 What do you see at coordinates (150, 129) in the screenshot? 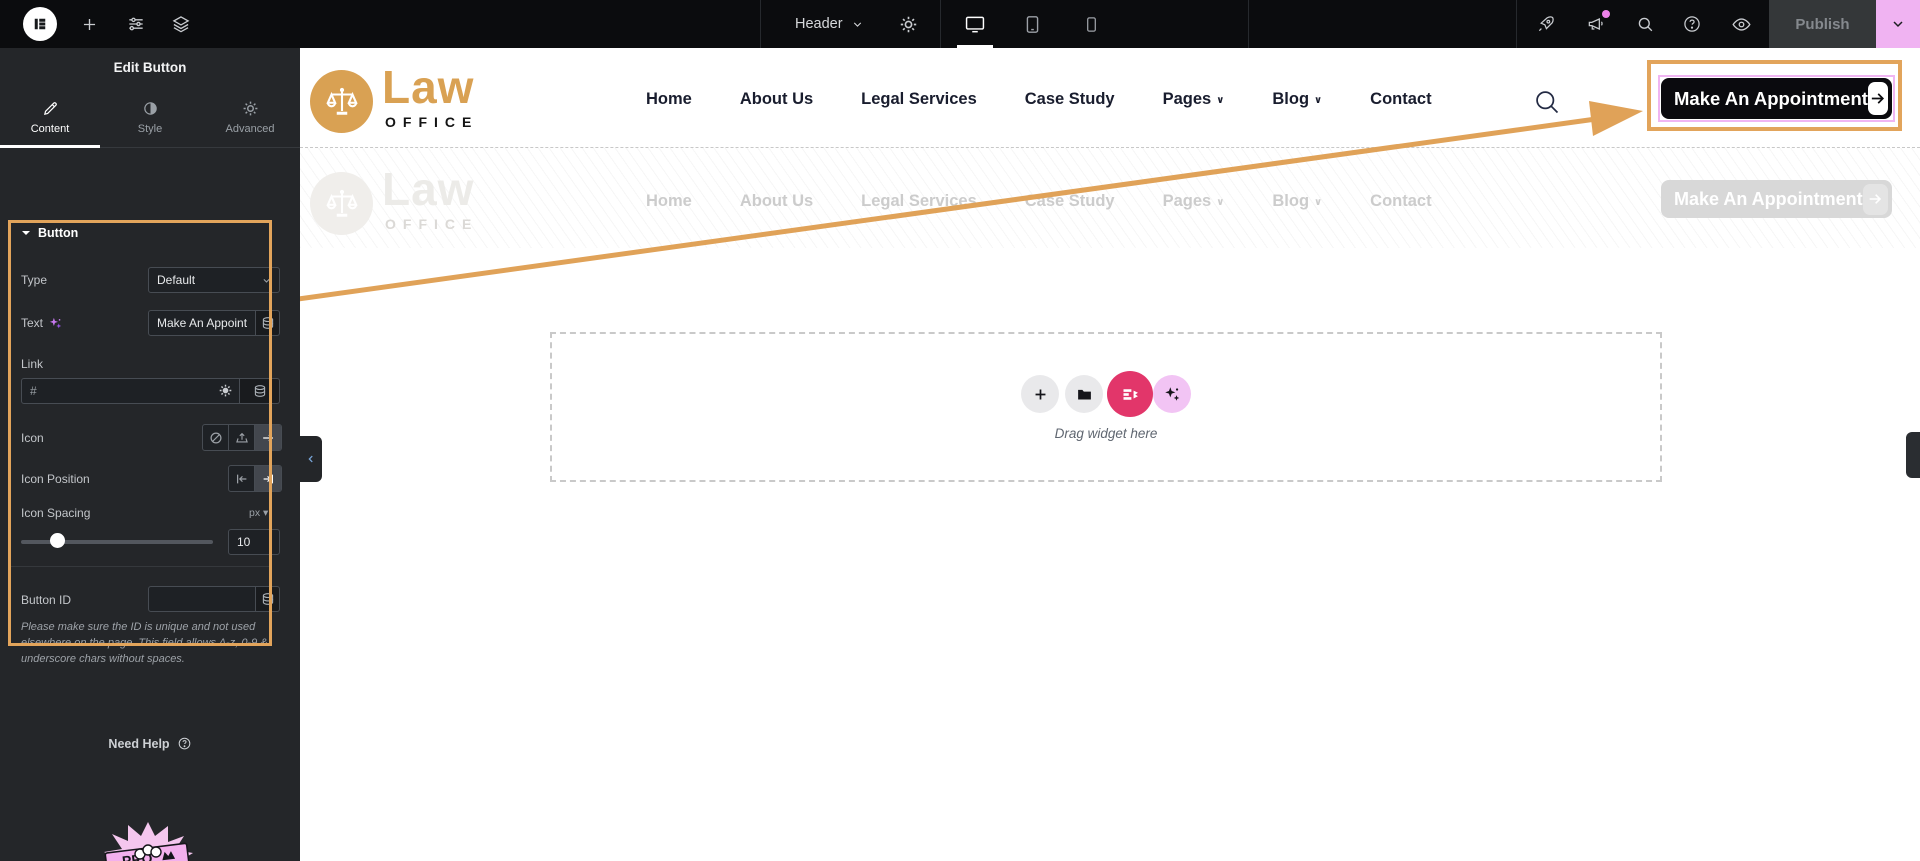
I see `tab-style-label: Style` at bounding box center [150, 129].